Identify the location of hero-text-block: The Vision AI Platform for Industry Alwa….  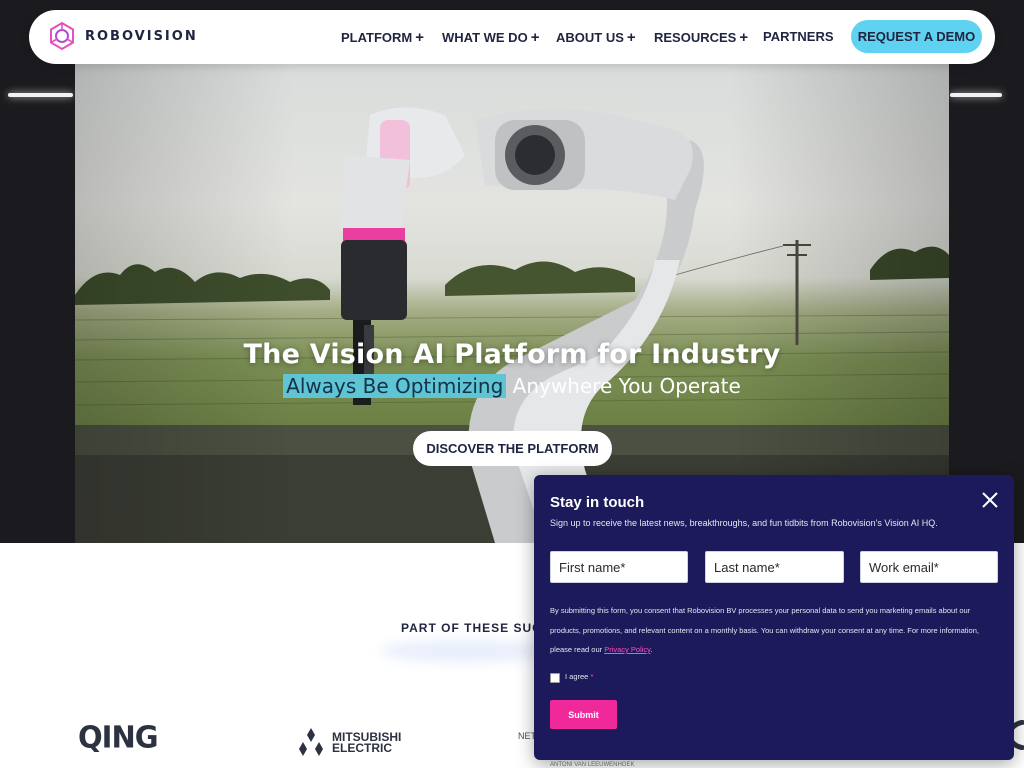
(512, 368).